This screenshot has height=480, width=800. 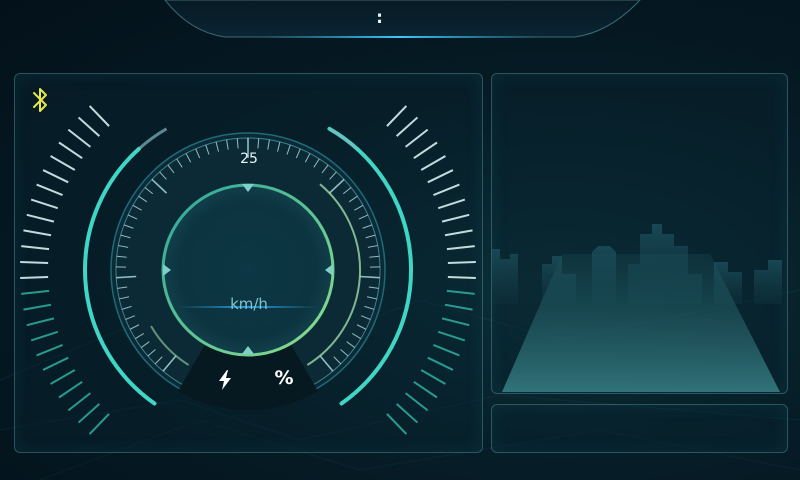 I want to click on dial-inner-face, so click(x=248, y=270).